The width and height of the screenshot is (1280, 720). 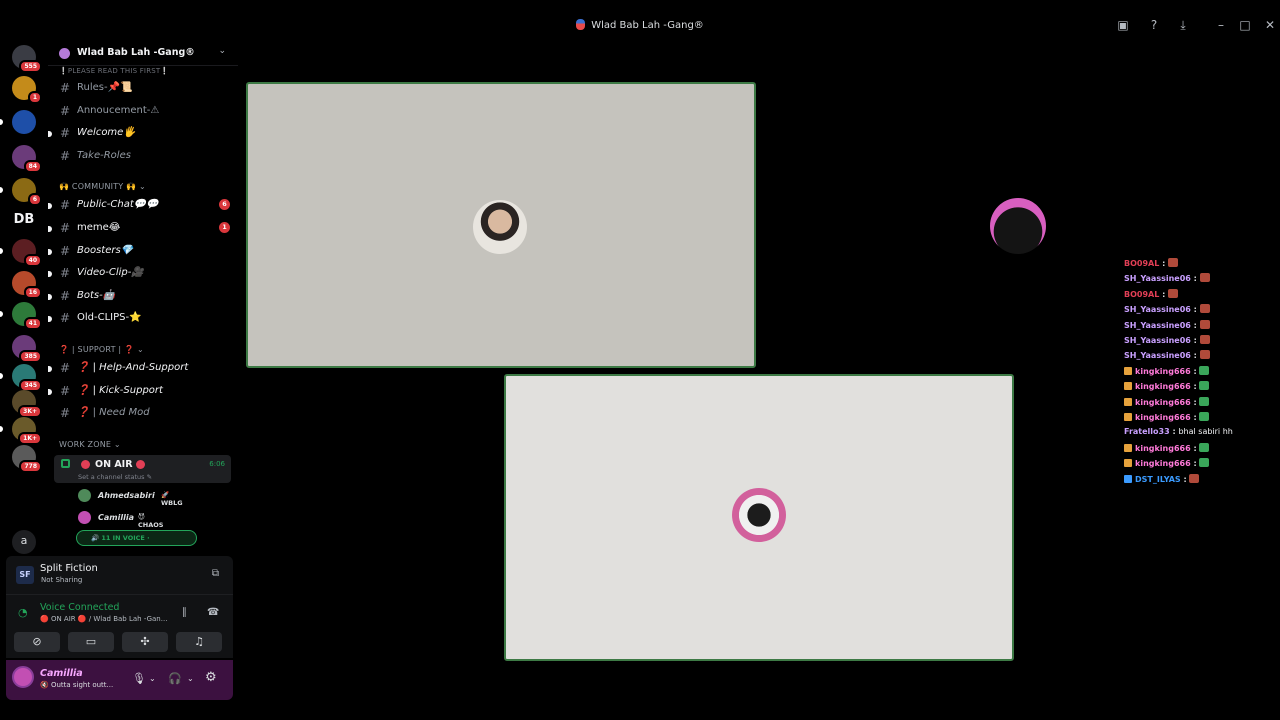 What do you see at coordinates (1154, 25) in the screenshot?
I see `help-icon: ?` at bounding box center [1154, 25].